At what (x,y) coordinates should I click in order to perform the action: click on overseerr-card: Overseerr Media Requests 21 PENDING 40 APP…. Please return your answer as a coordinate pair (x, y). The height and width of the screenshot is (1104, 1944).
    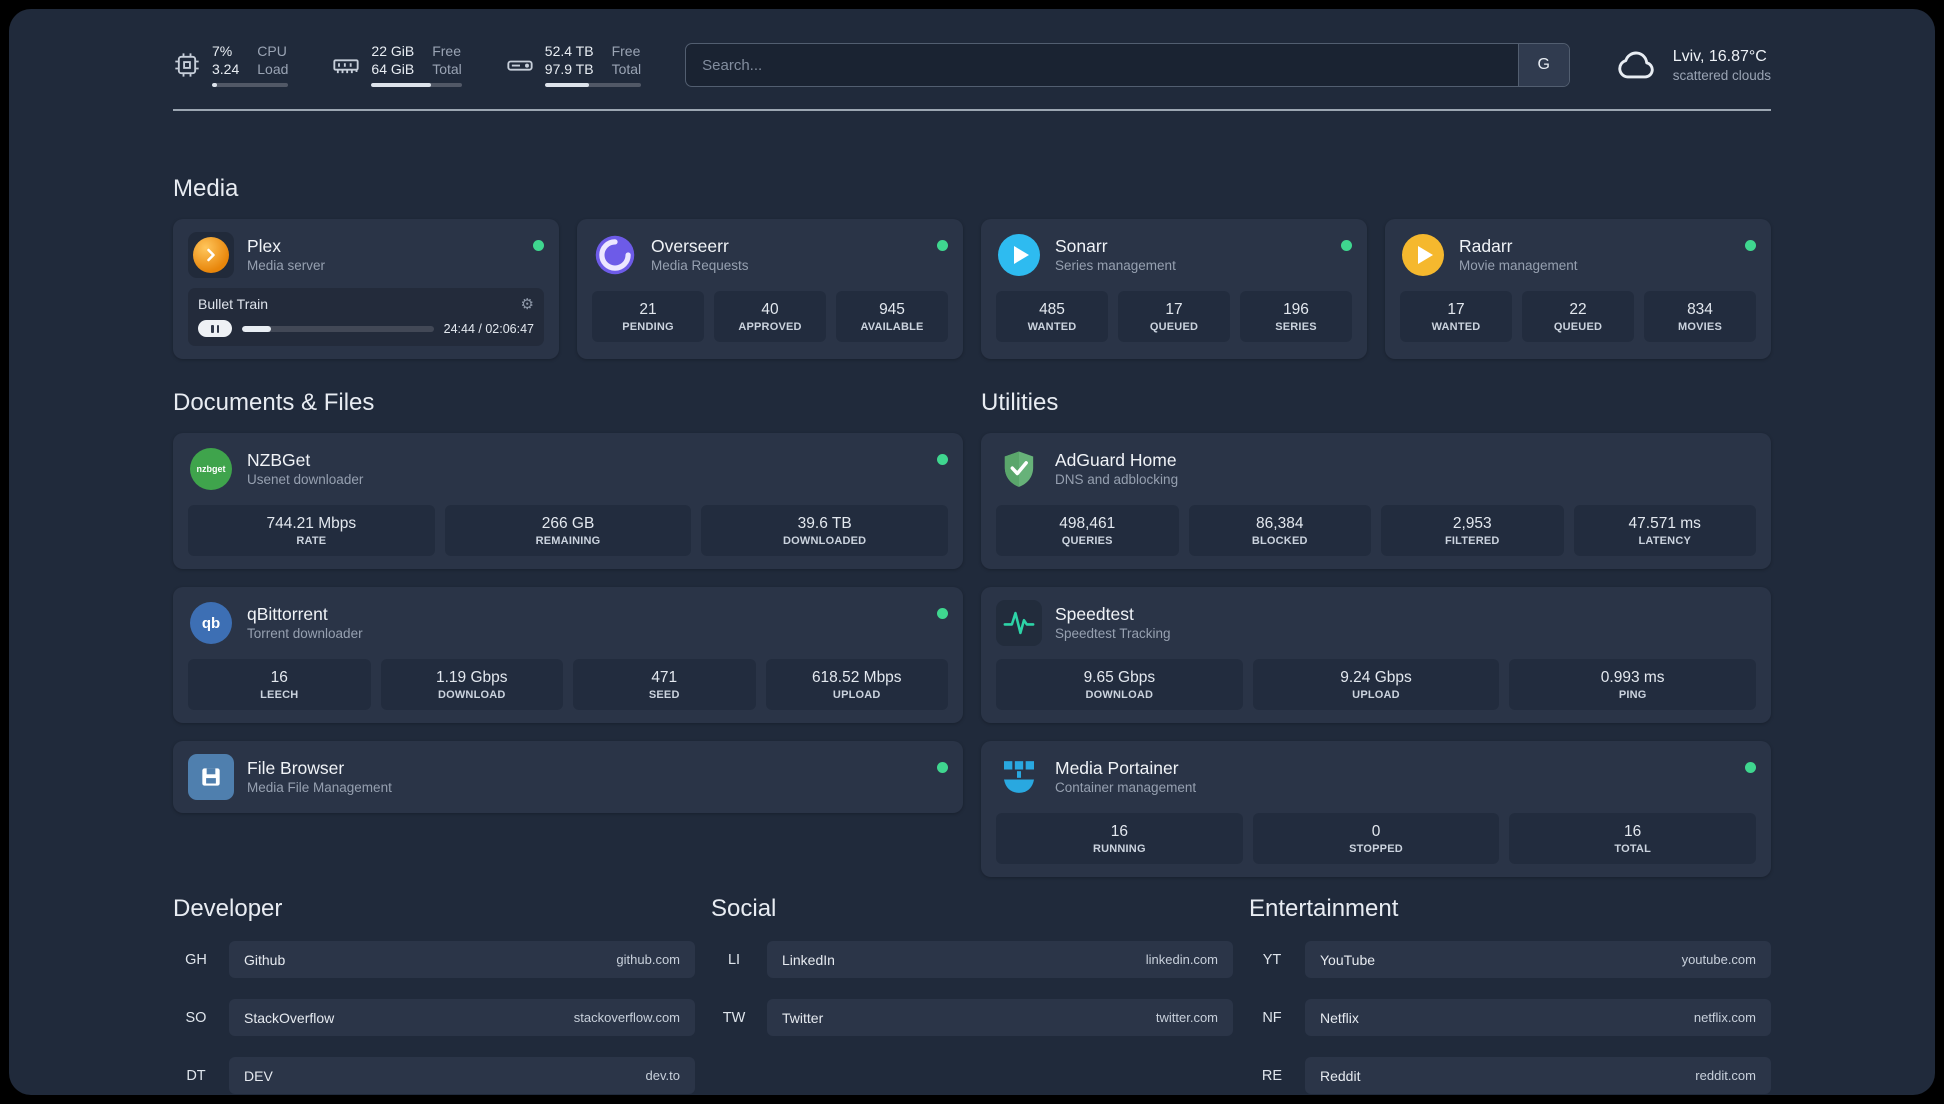
    Looking at the image, I should click on (770, 289).